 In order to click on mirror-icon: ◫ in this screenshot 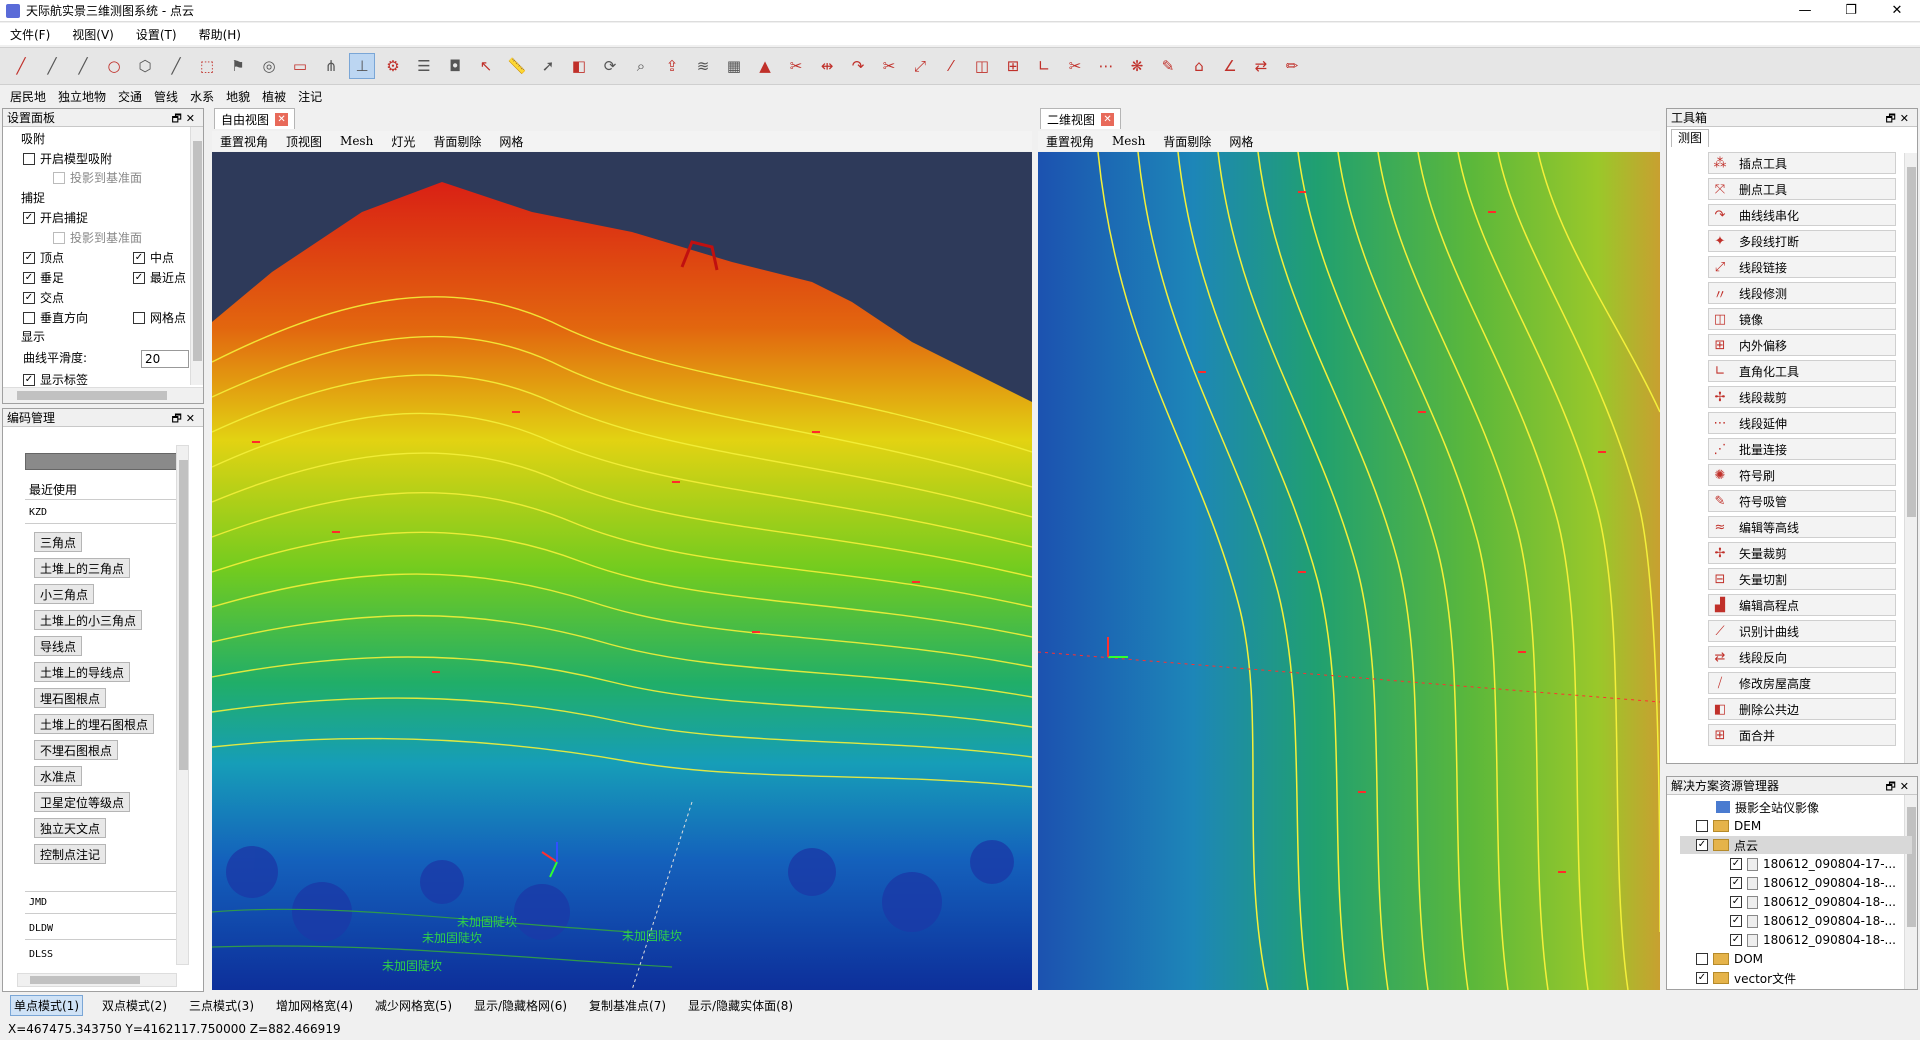, I will do `click(982, 66)`.